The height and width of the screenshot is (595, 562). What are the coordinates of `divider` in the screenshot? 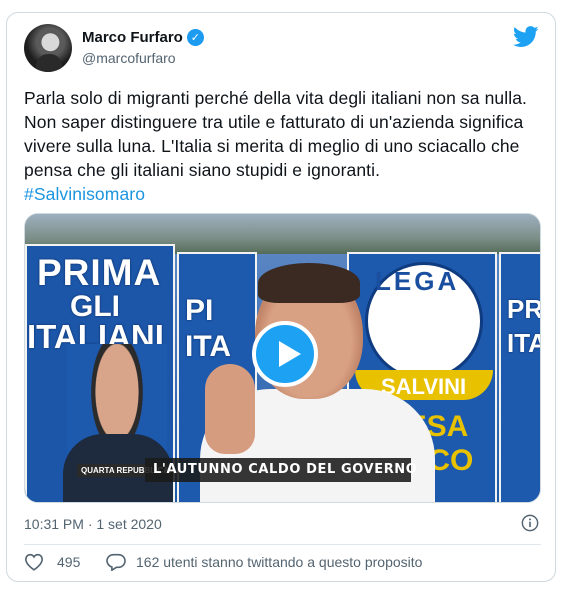 It's located at (282, 544).